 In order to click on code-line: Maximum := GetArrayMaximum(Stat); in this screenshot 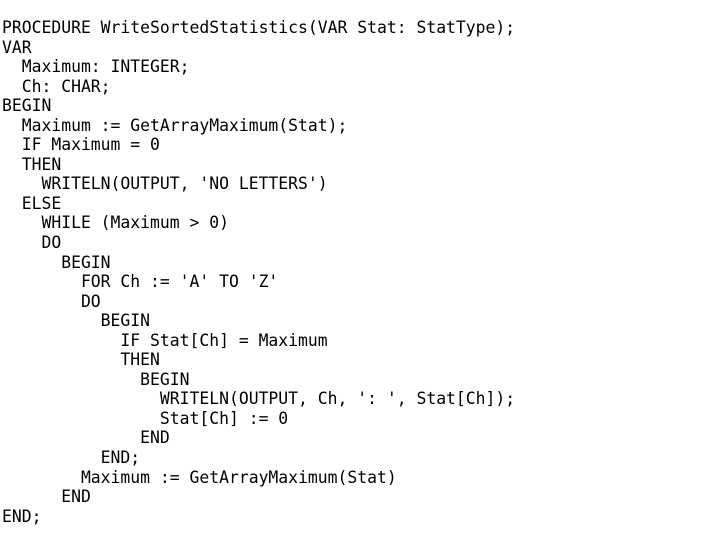, I will do `click(175, 125)`.